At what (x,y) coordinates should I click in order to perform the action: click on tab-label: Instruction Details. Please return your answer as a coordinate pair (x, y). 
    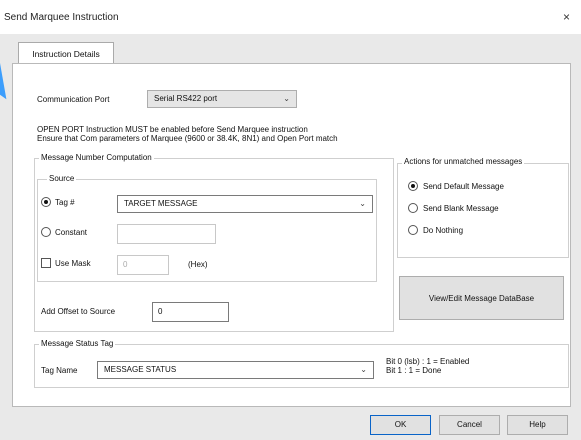
    Looking at the image, I should click on (66, 54).